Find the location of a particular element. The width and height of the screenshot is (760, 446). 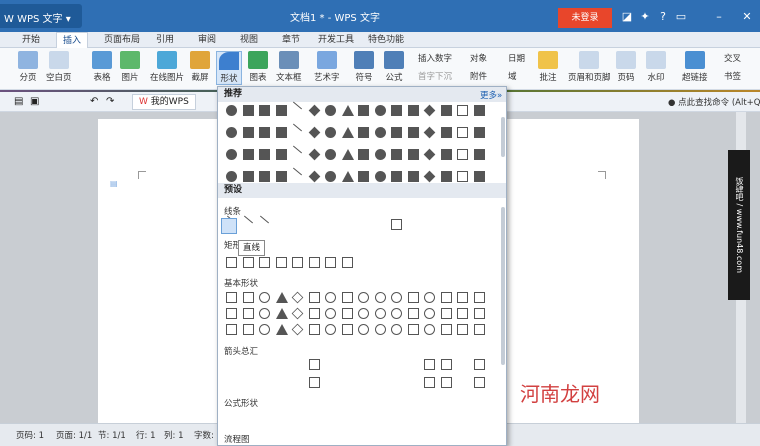

tab-layout: 页面布局 is located at coordinates (122, 40).